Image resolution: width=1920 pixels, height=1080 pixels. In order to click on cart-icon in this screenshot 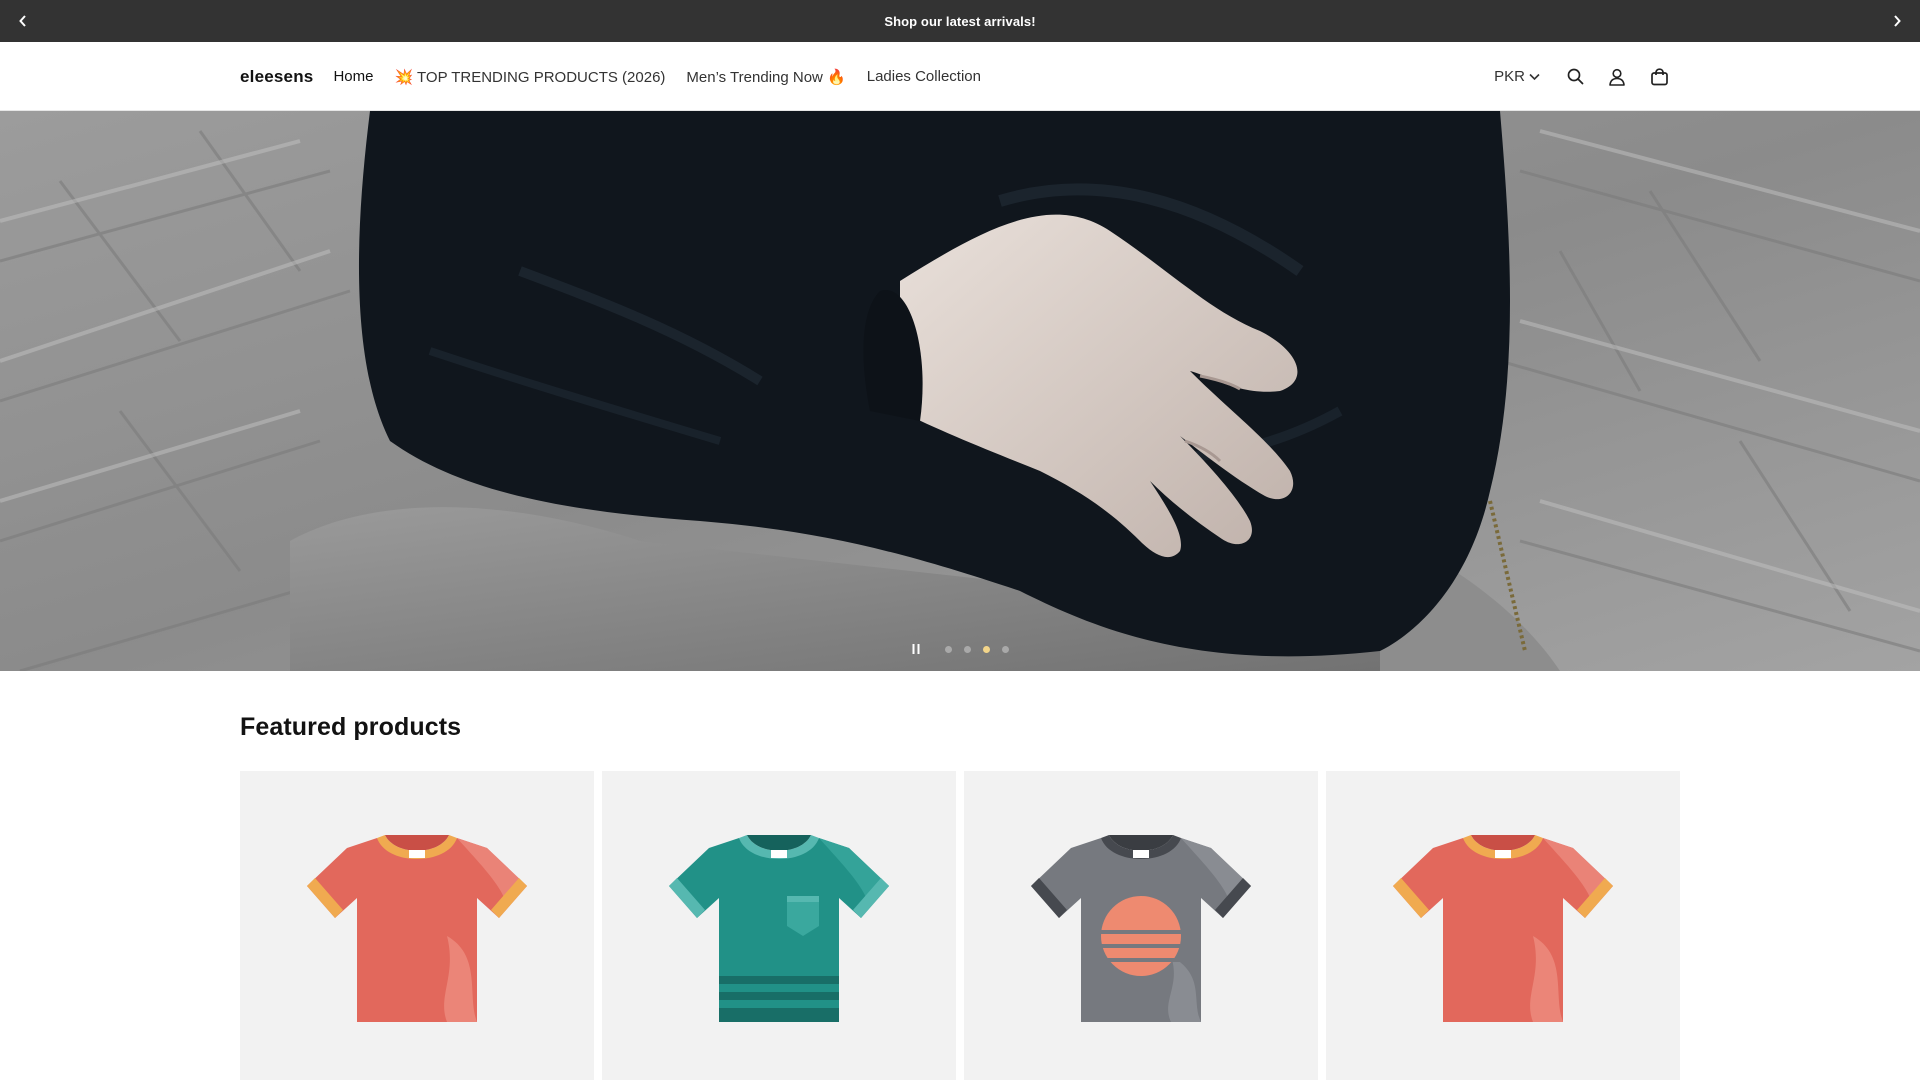, I will do `click(1659, 76)`.